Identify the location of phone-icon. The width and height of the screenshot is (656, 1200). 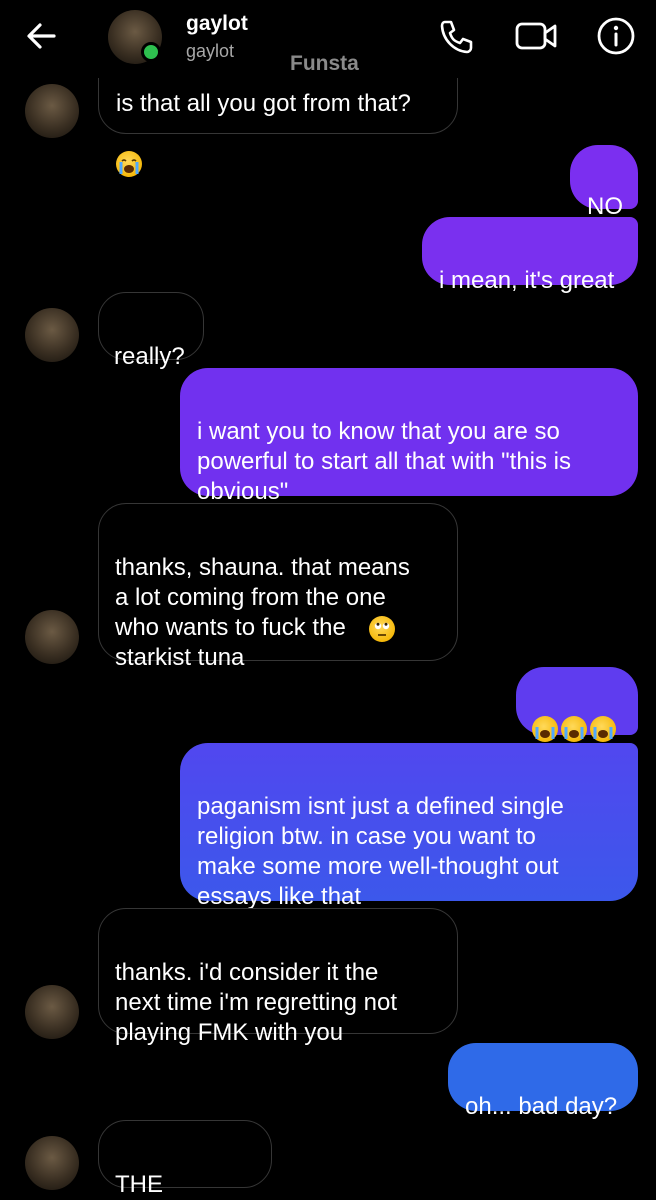
(456, 36).